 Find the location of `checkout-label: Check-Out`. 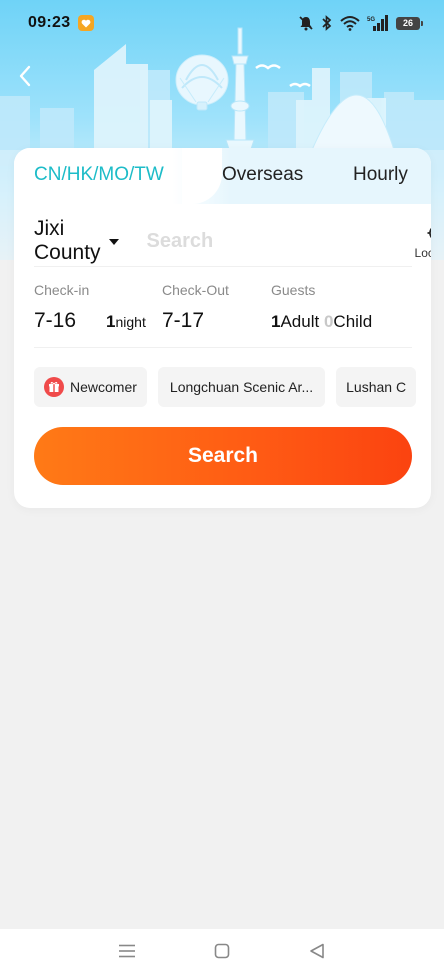

checkout-label: Check-Out is located at coordinates (195, 290).